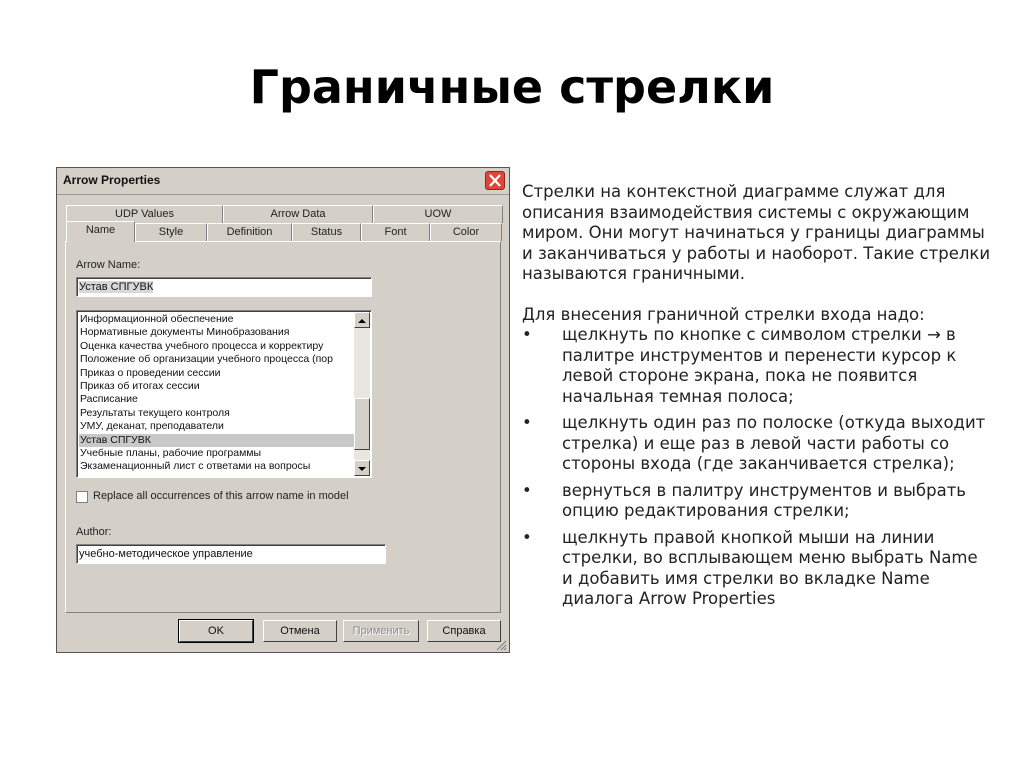  I want to click on tab-row-front: Name Style Definition Status Font Color, so click(284, 231).